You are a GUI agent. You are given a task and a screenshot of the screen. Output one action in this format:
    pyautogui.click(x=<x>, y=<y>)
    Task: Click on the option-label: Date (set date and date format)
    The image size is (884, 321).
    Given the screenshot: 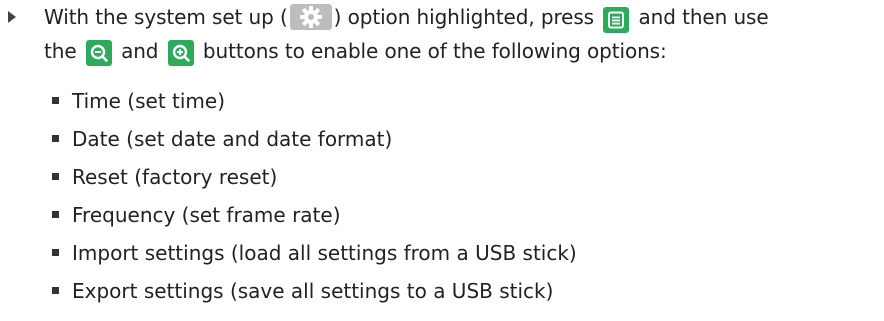 What is the action you would take?
    pyautogui.click(x=232, y=139)
    